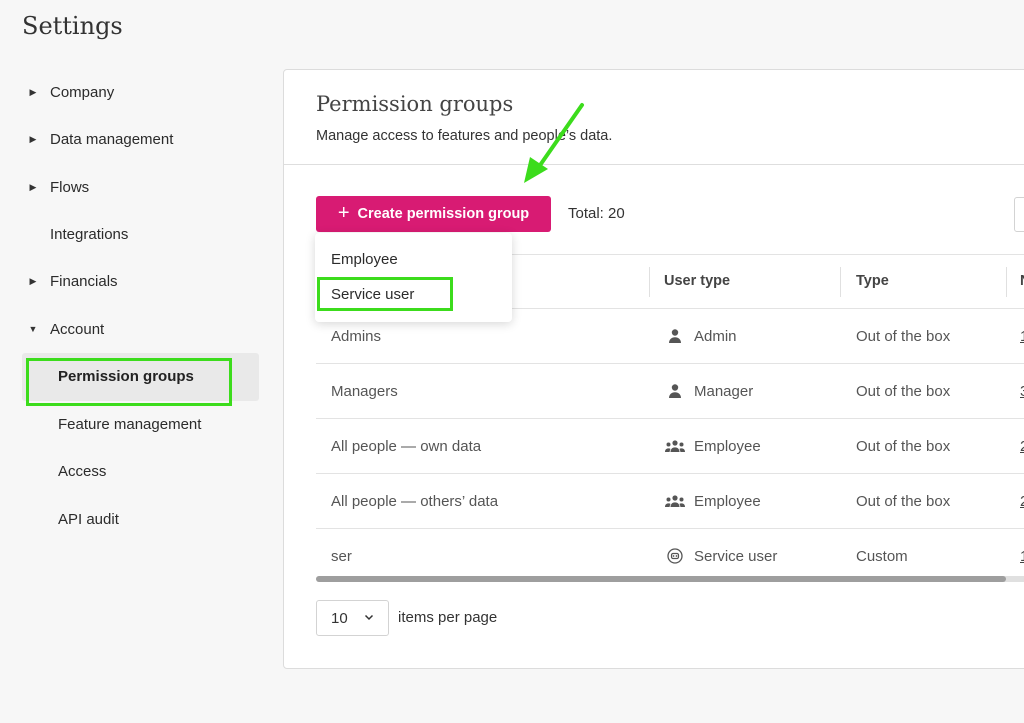  What do you see at coordinates (364, 391) in the screenshot?
I see `group-name: Managers` at bounding box center [364, 391].